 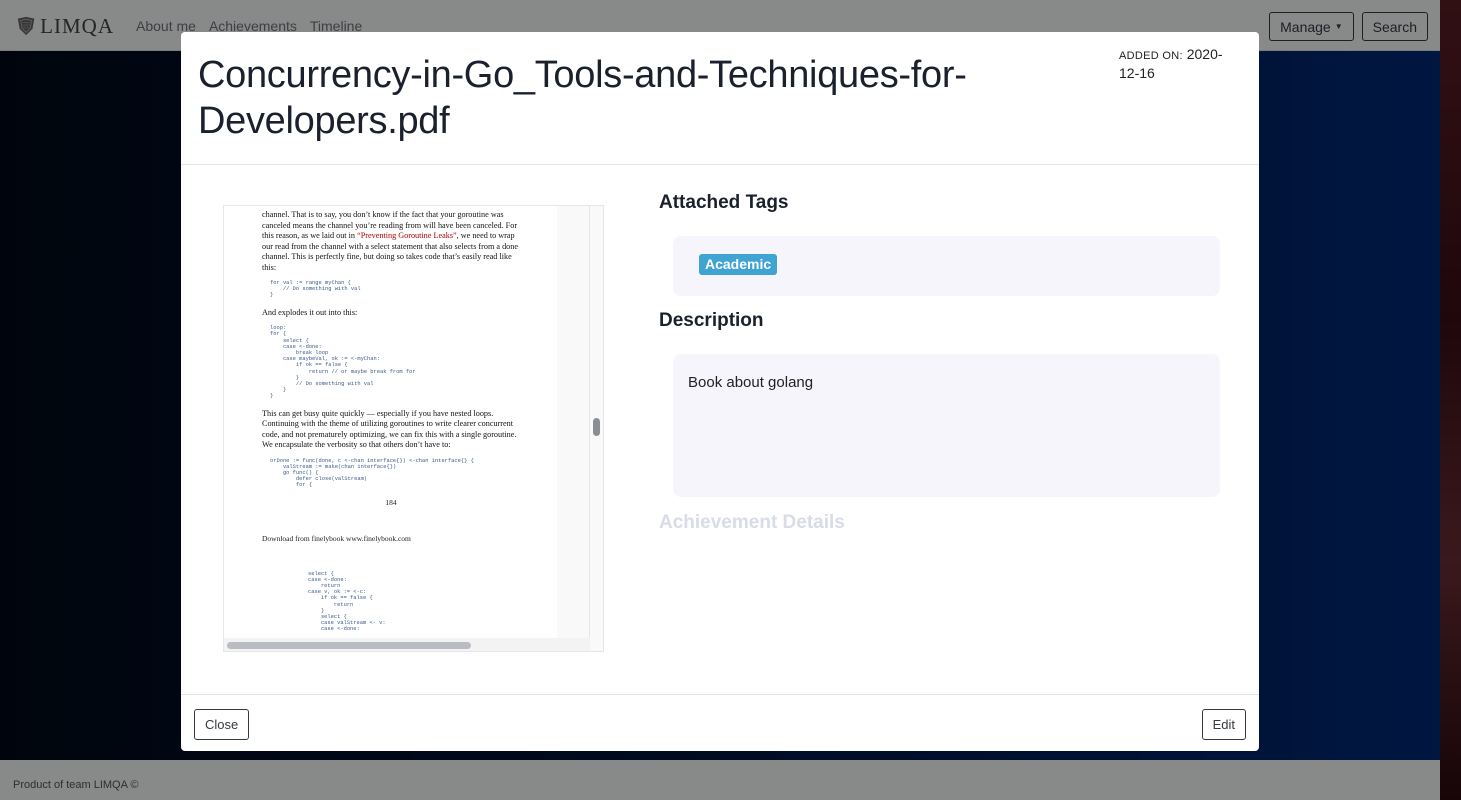 What do you see at coordinates (752, 522) in the screenshot?
I see `achievement-details-heading: Achievement Details` at bounding box center [752, 522].